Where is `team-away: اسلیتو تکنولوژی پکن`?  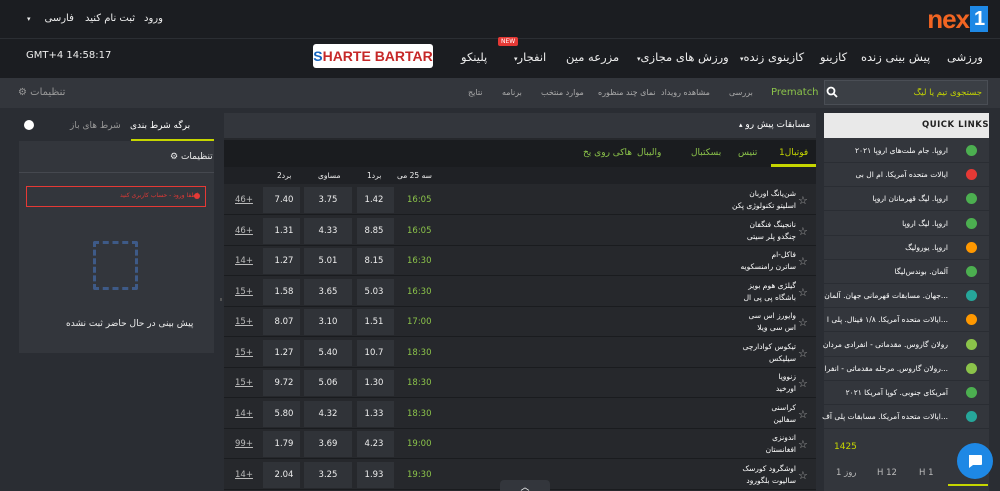
team-away: اسلیتو تکنولوژی پکن is located at coordinates (764, 205).